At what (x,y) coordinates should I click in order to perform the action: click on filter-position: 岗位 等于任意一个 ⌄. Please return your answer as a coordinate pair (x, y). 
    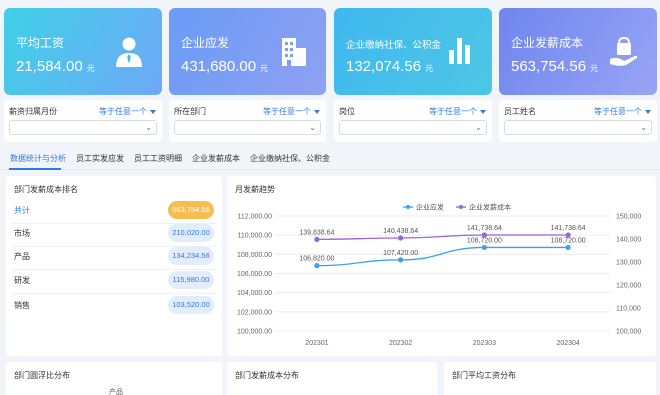
    Looking at the image, I should click on (413, 121).